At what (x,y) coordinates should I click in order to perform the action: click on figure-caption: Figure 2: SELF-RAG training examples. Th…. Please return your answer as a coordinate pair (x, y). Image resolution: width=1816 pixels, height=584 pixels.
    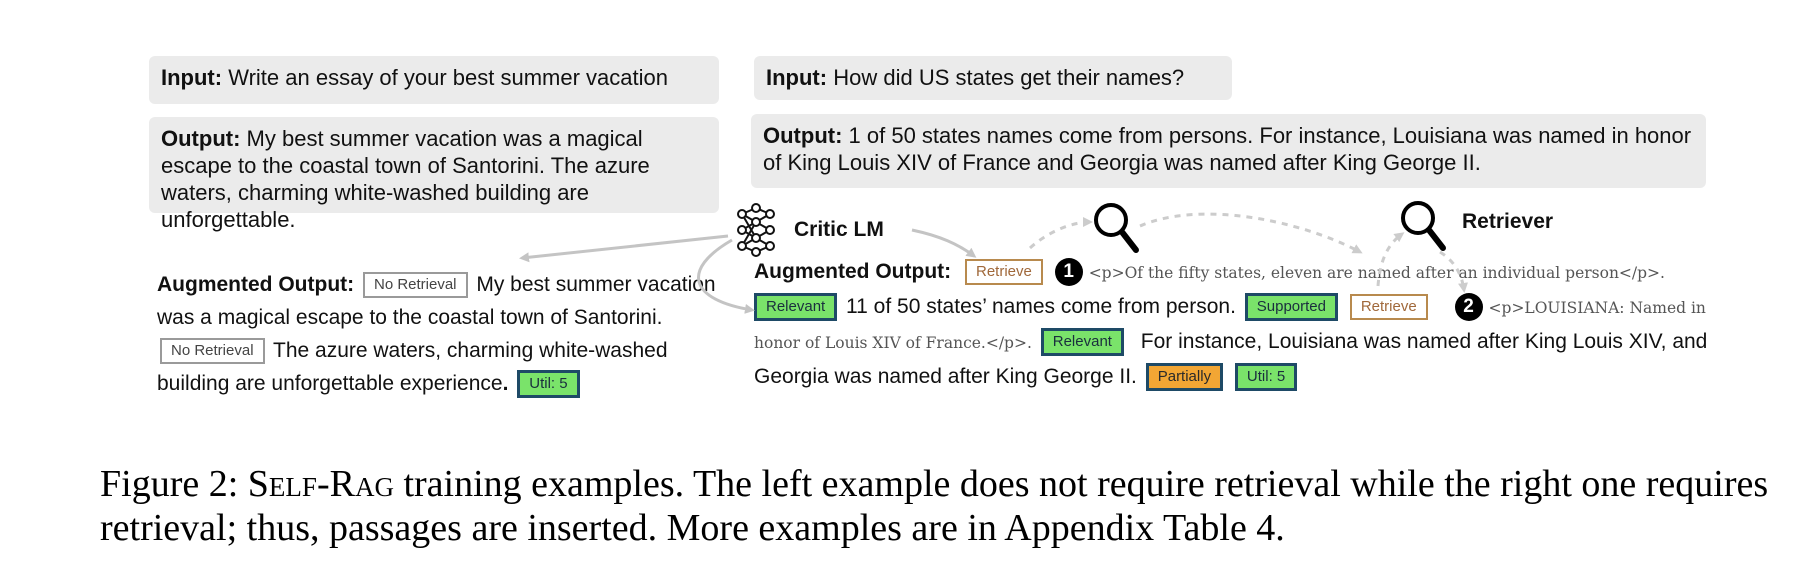
    Looking at the image, I should click on (940, 506).